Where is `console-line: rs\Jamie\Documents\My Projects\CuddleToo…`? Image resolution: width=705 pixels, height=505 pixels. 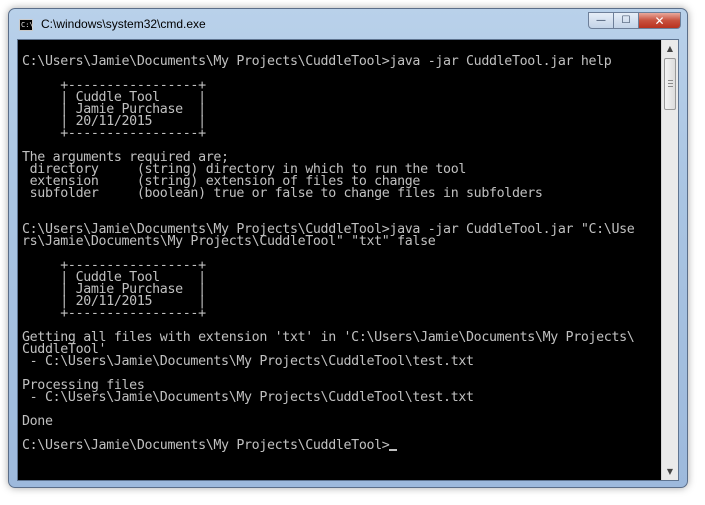
console-line: rs\Jamie\Documents\My Projects\CuddleToo… is located at coordinates (229, 241).